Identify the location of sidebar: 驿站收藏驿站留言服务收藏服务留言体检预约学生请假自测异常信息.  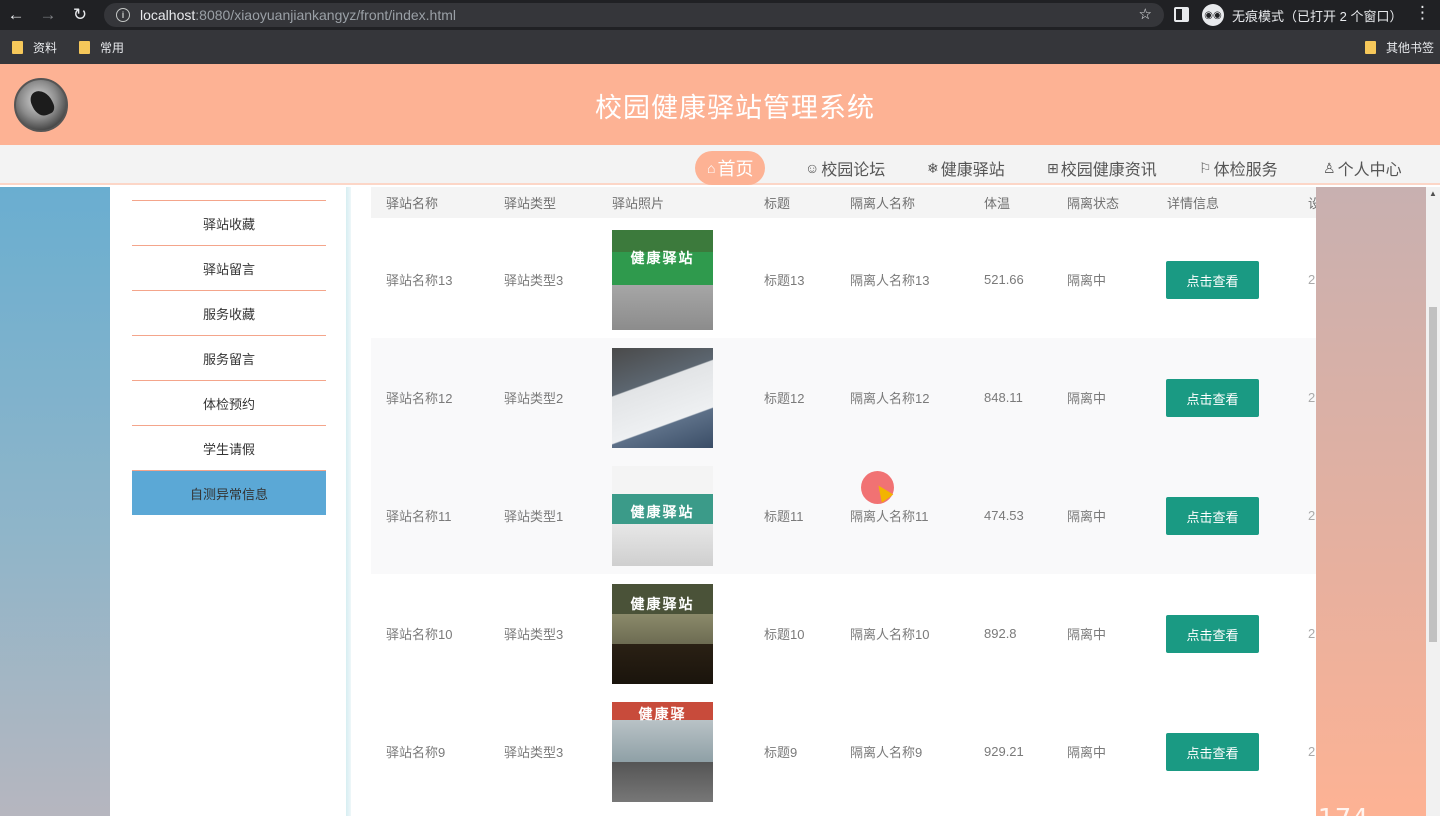
(228, 501).